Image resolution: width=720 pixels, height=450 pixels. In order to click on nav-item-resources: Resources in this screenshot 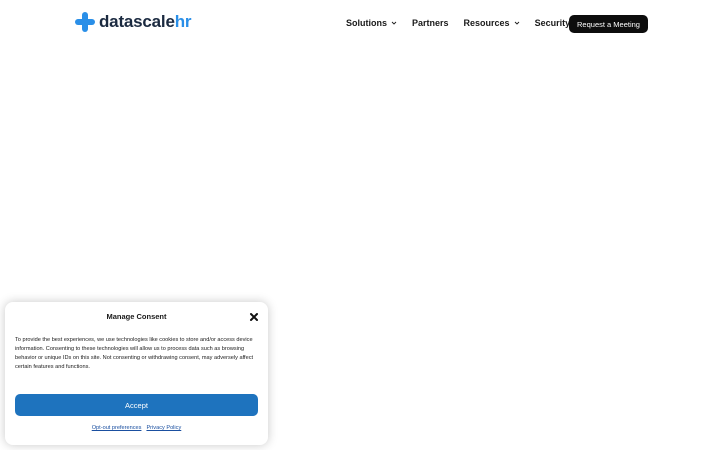, I will do `click(492, 23)`.